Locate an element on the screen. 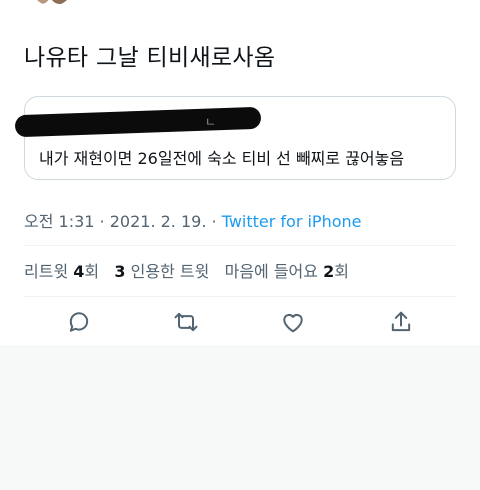  heart-icon is located at coordinates (293, 323).